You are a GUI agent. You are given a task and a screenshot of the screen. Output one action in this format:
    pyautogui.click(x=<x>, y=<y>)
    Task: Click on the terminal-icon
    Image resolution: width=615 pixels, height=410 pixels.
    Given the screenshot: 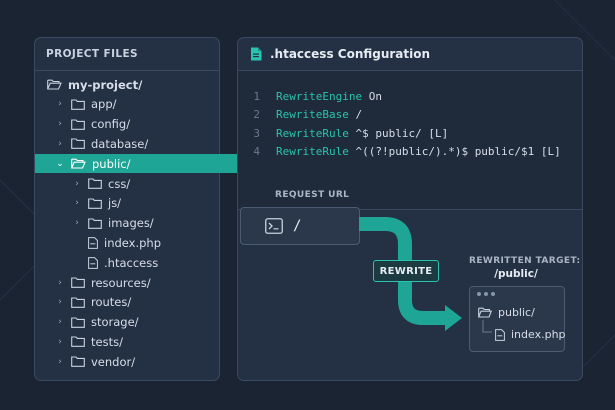 What is the action you would take?
    pyautogui.click(x=274, y=226)
    